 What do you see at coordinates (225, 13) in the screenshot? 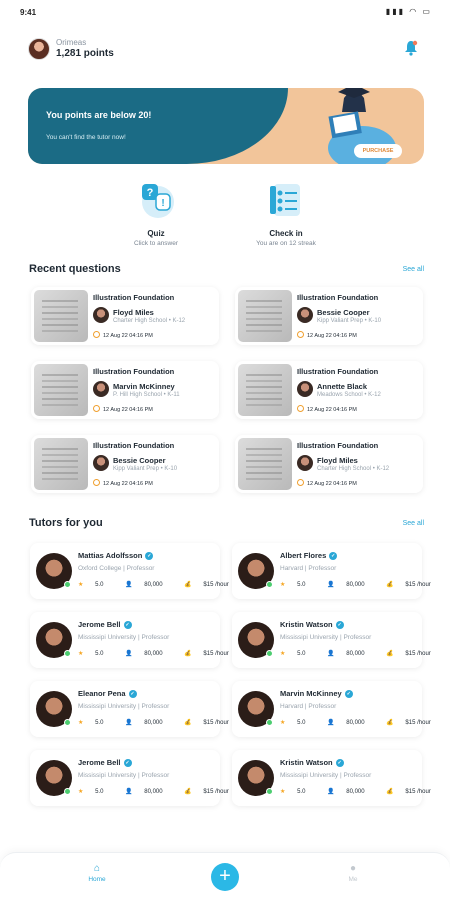
I see `status-bar: 9:41 ▮▮▮ ◠ ▭` at bounding box center [225, 13].